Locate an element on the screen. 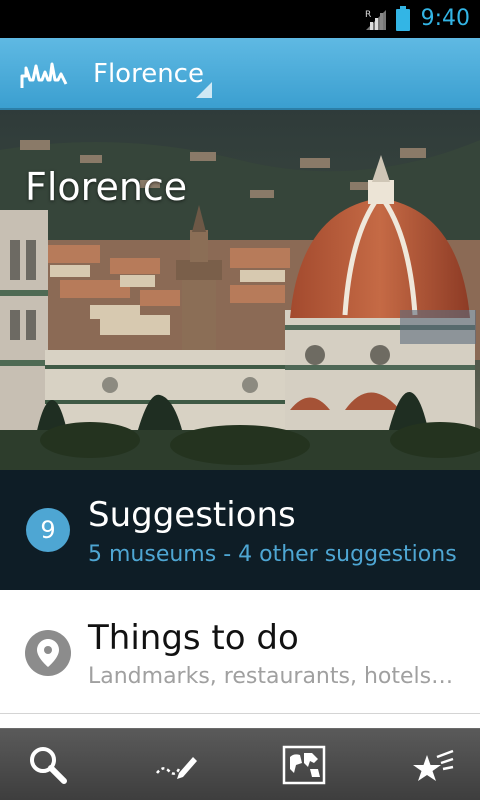 This screenshot has height=800, width=480. signal-icon: R is located at coordinates (375, 20).